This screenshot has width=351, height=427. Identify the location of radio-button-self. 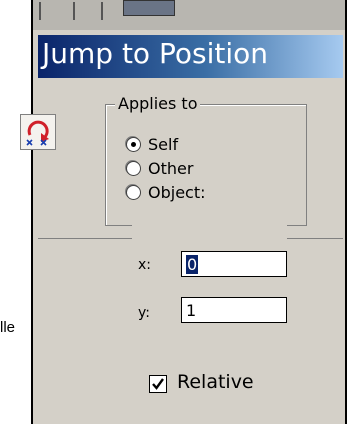
(133, 144).